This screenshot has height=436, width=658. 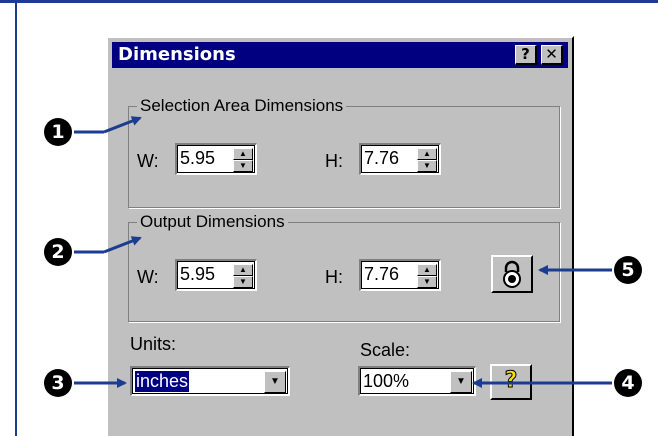 I want to click on selection-area-legend: Selection Area Dimensions, so click(x=242, y=106).